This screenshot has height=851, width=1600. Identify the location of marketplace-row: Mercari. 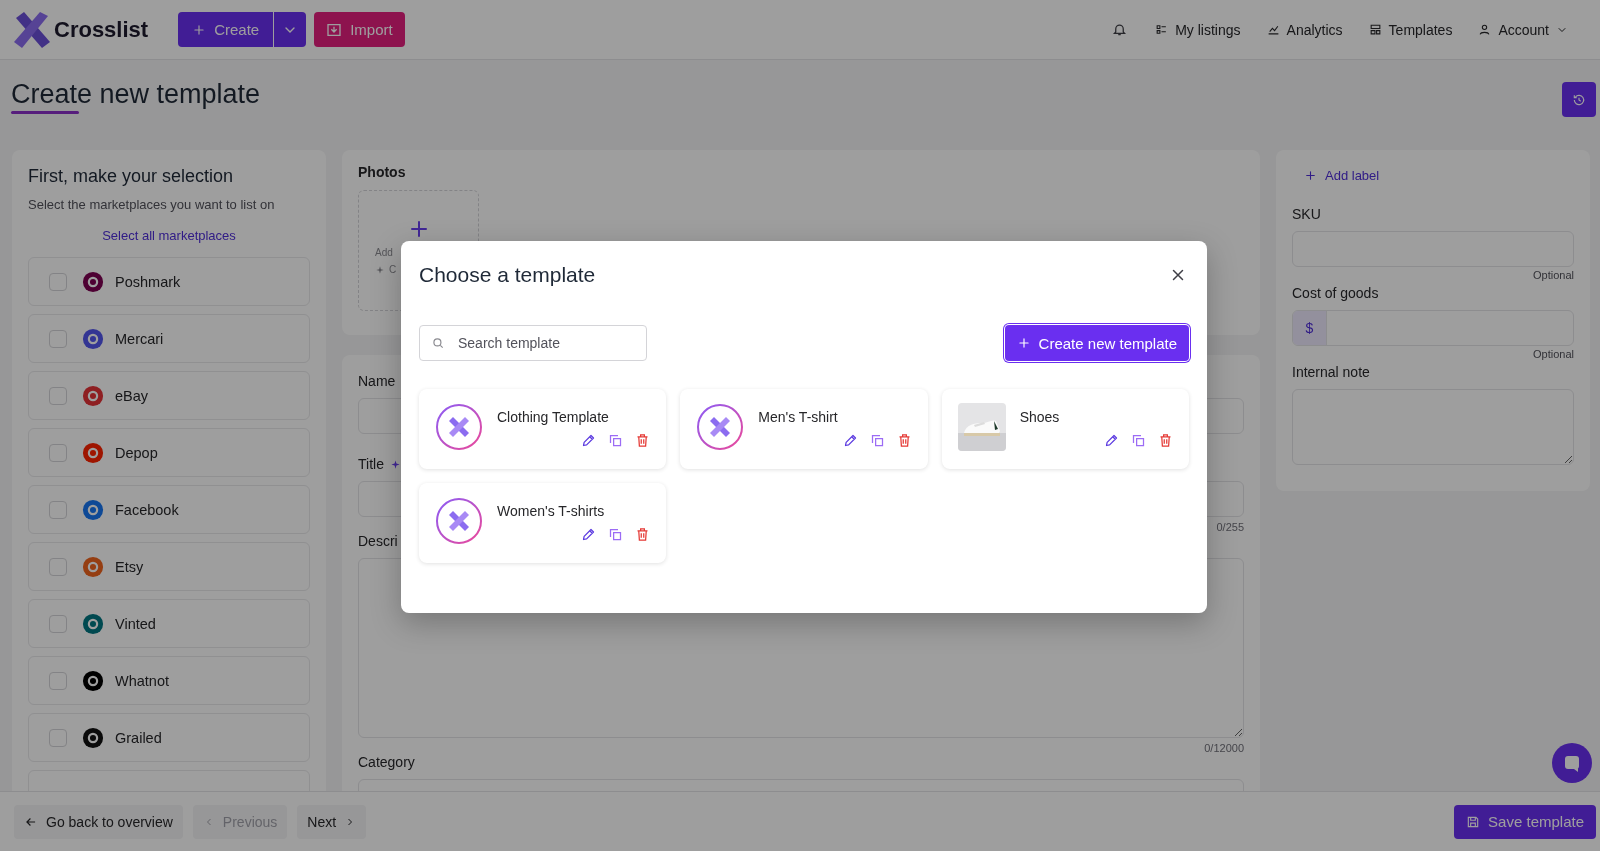
(169, 338).